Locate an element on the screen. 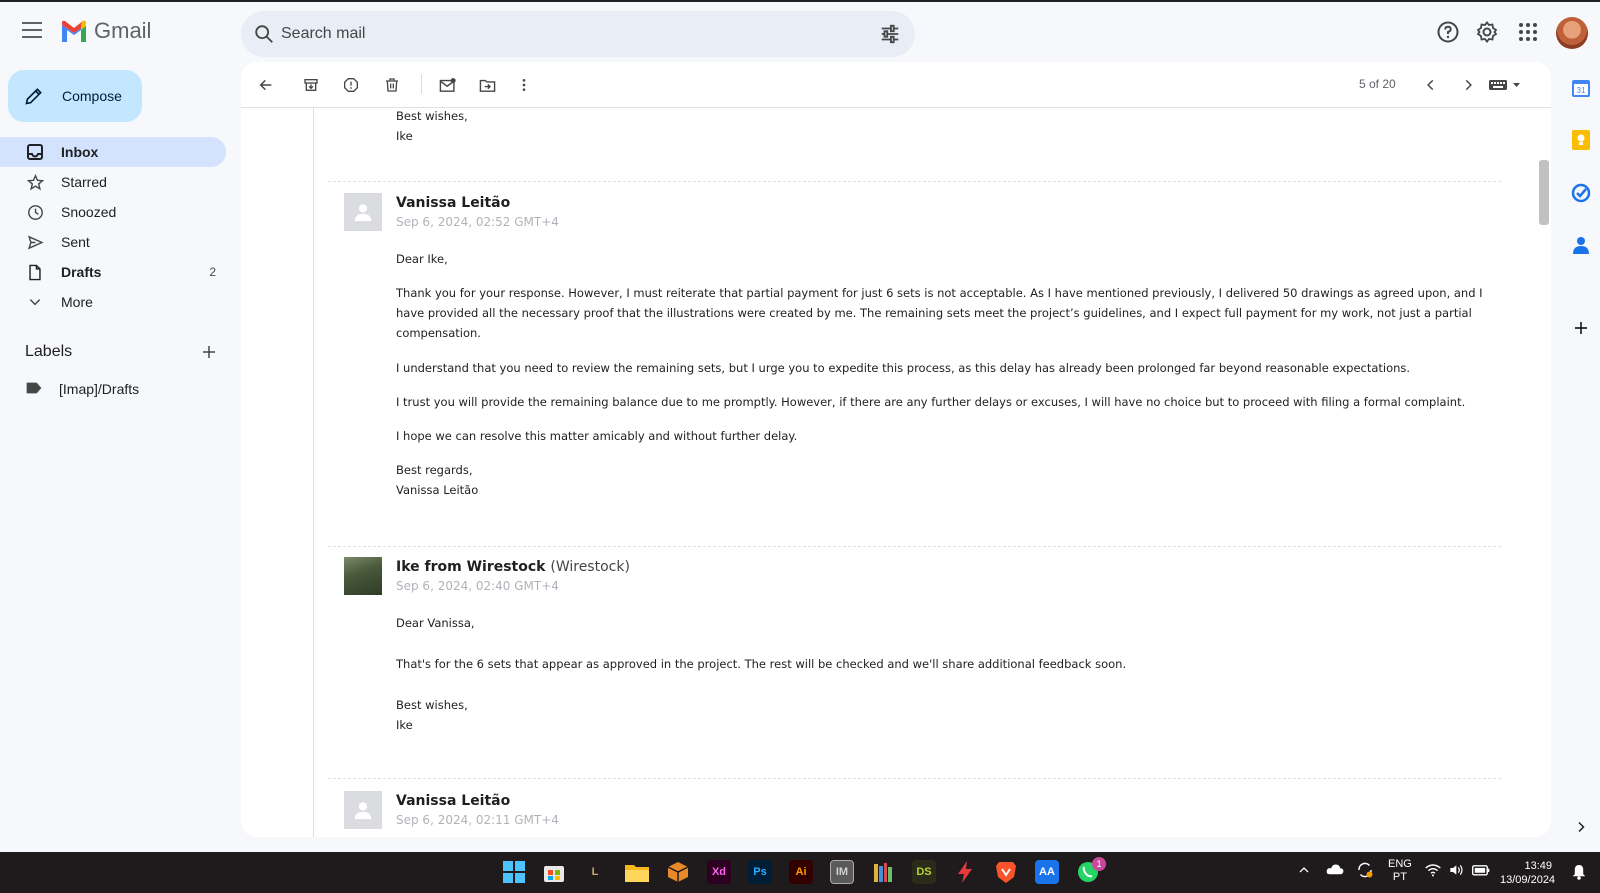 The width and height of the screenshot is (1600, 893). search-options-icon is located at coordinates (890, 34).